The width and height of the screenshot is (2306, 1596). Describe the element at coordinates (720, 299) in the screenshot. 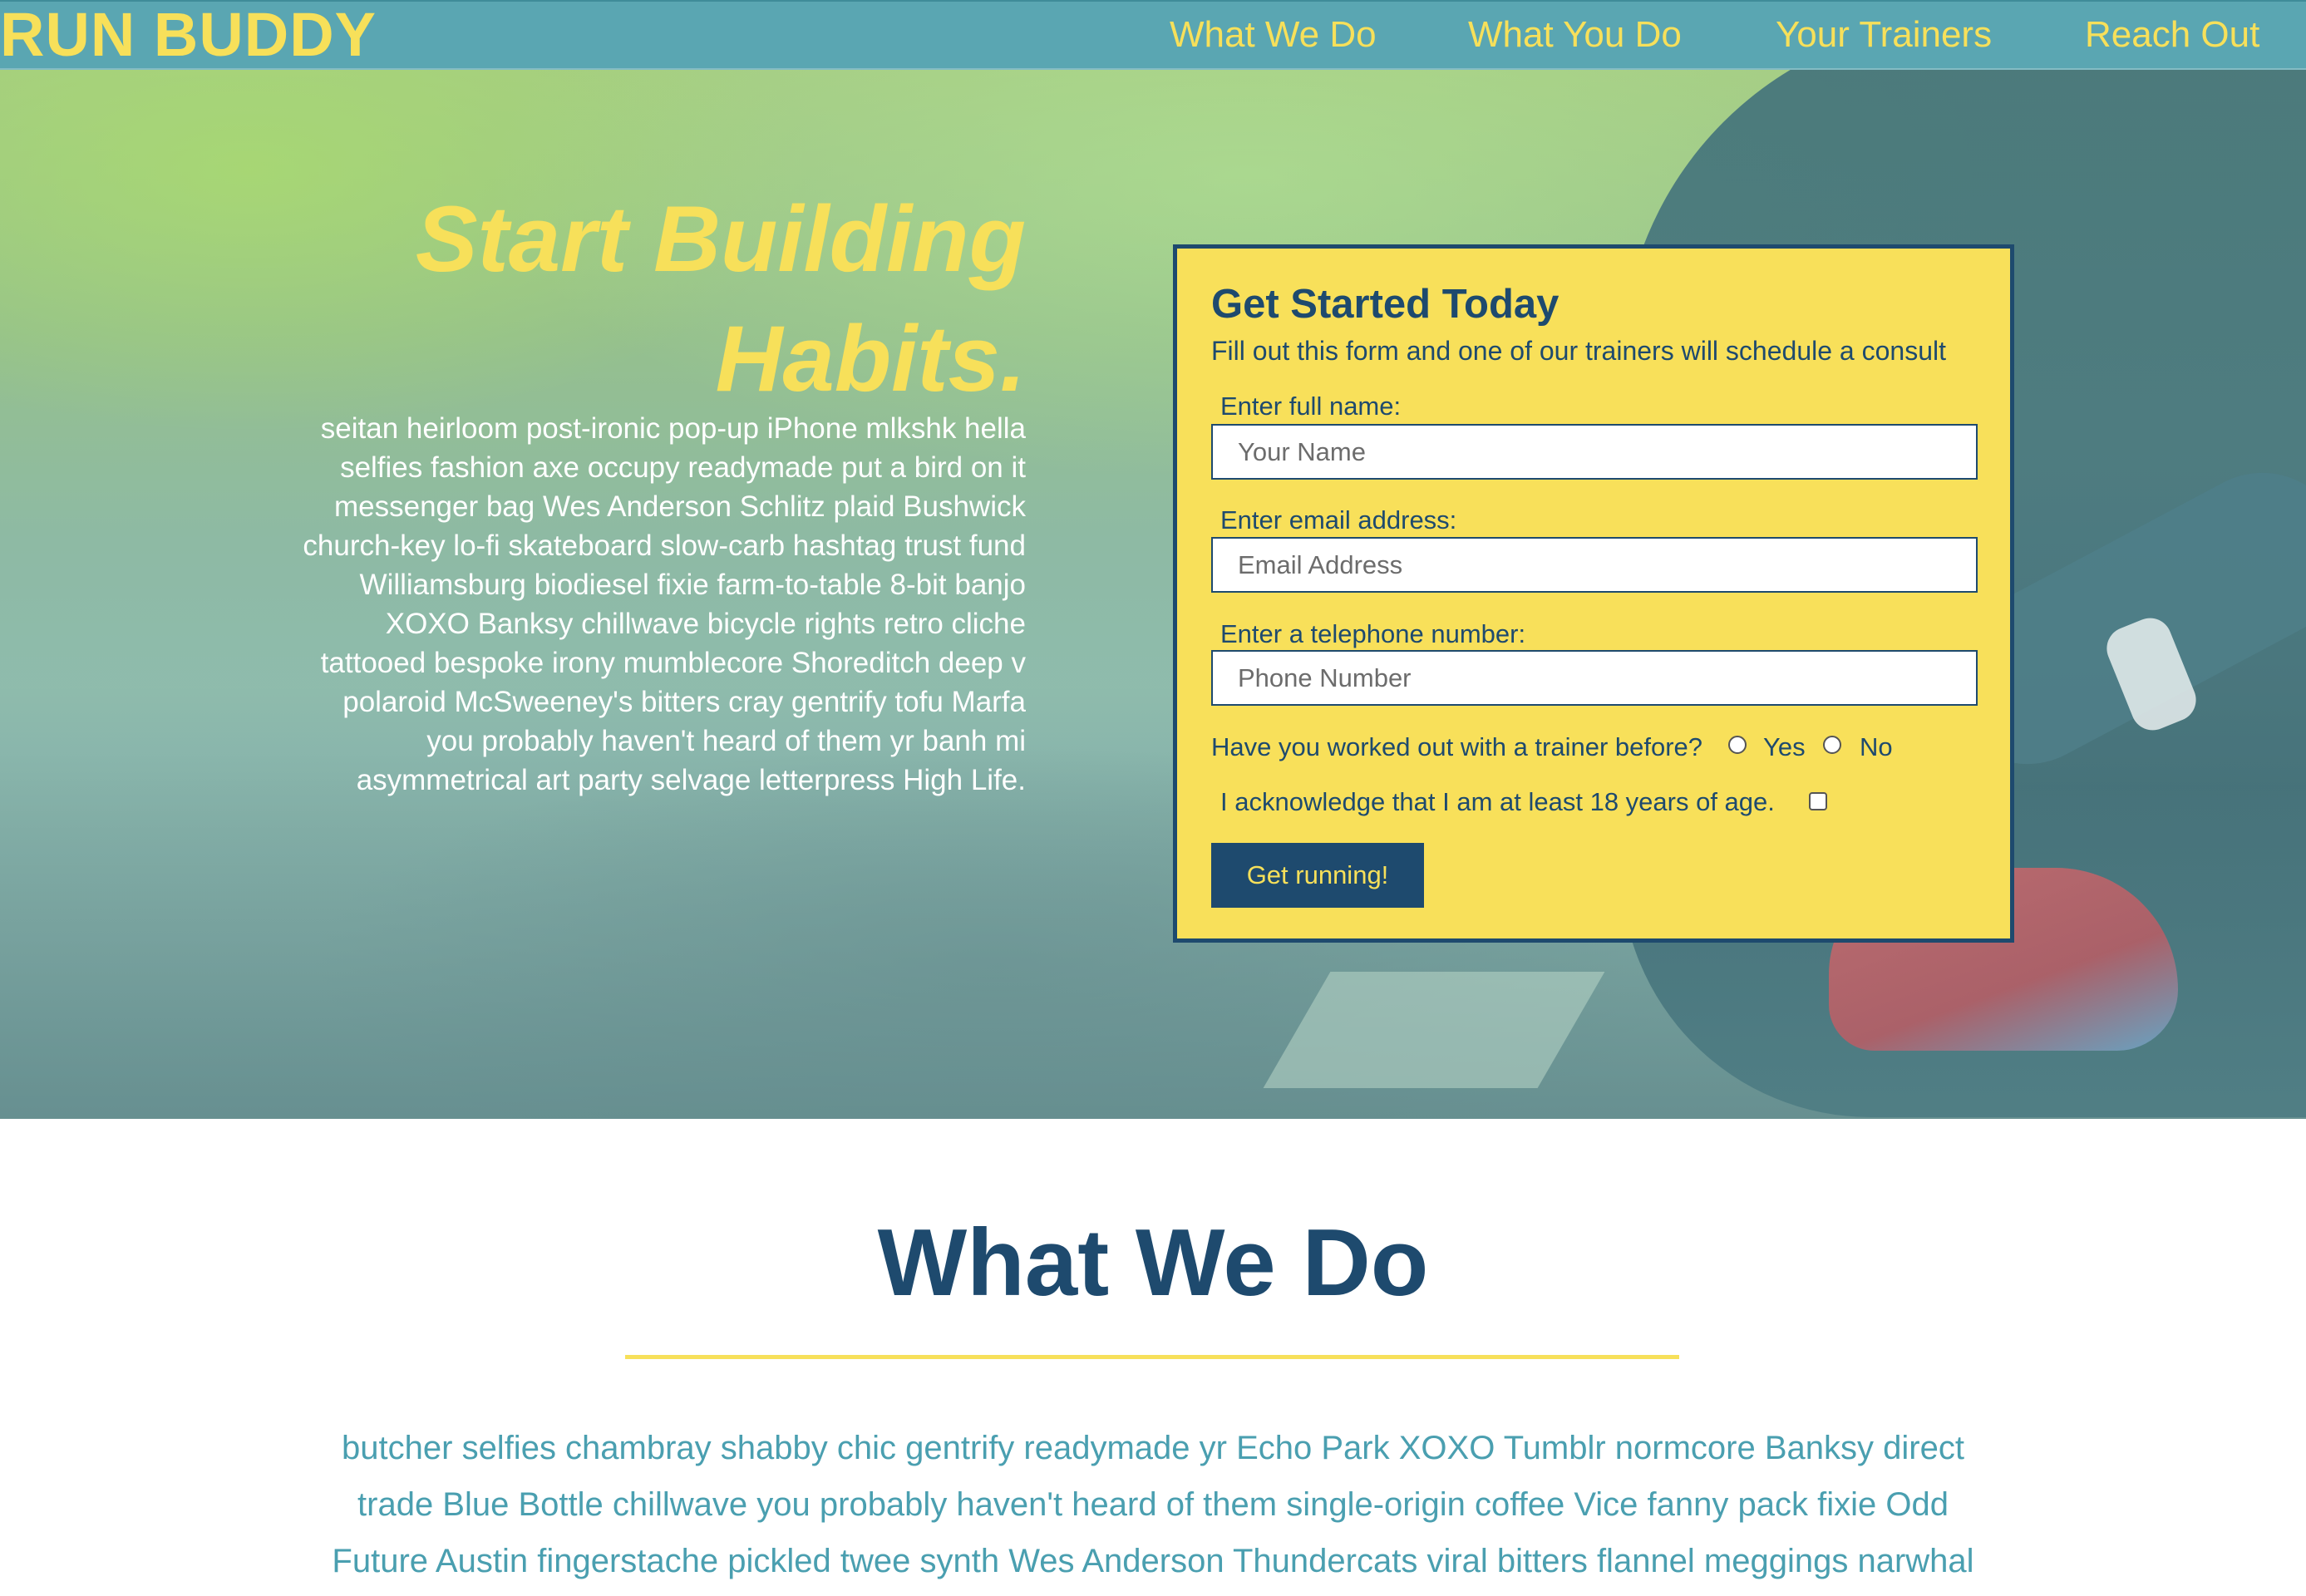

I see `hero-title: Start Building Habits.` at that location.